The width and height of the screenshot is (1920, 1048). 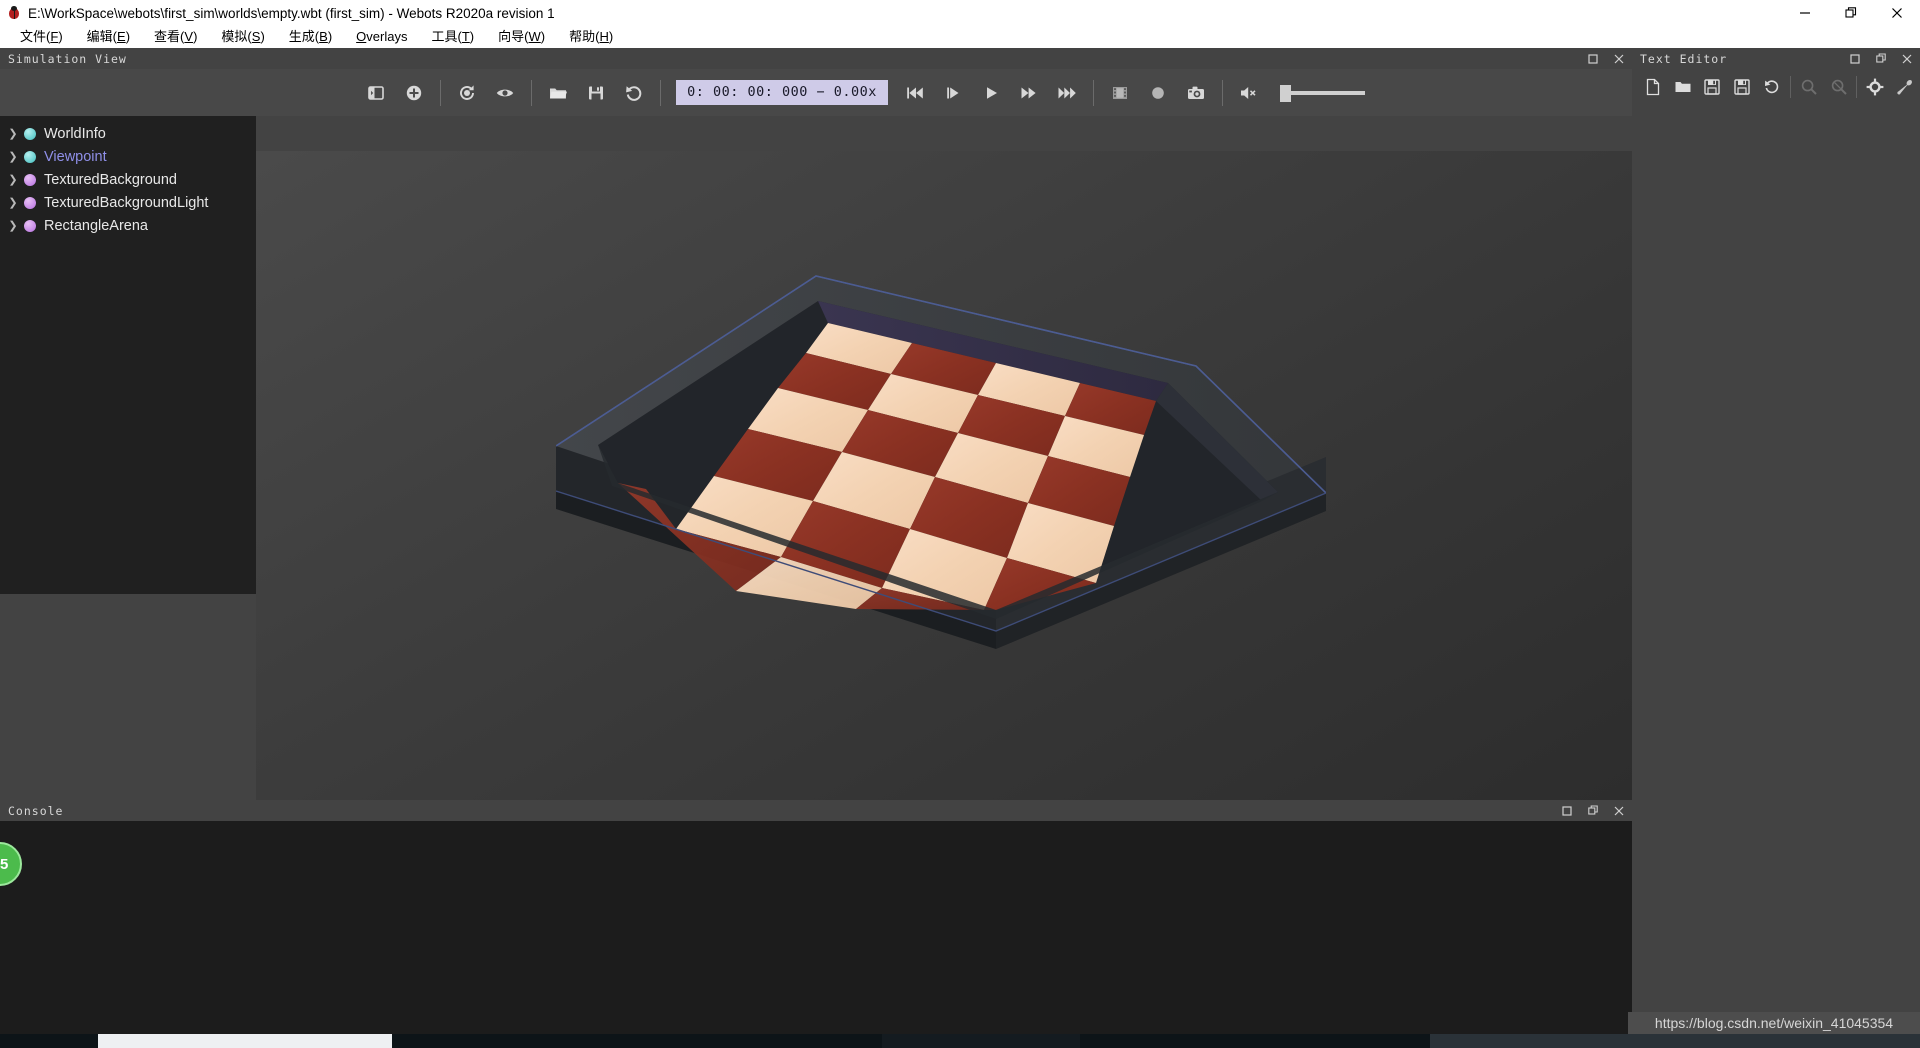 I want to click on menu-view-label: 查看, so click(x=167, y=36).